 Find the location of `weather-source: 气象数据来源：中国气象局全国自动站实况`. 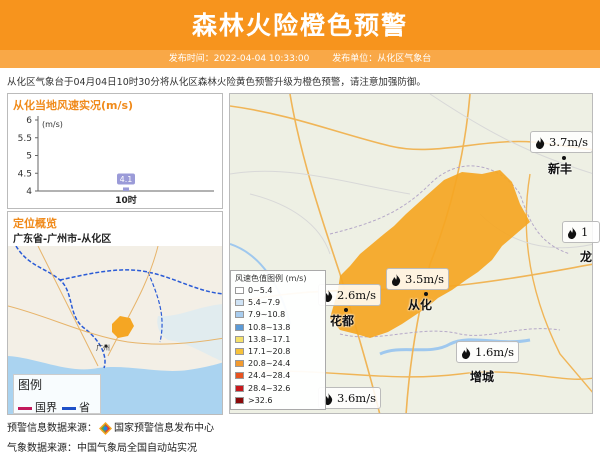

weather-source: 气象数据来源：中国气象局全国自动站实况 is located at coordinates (102, 448).